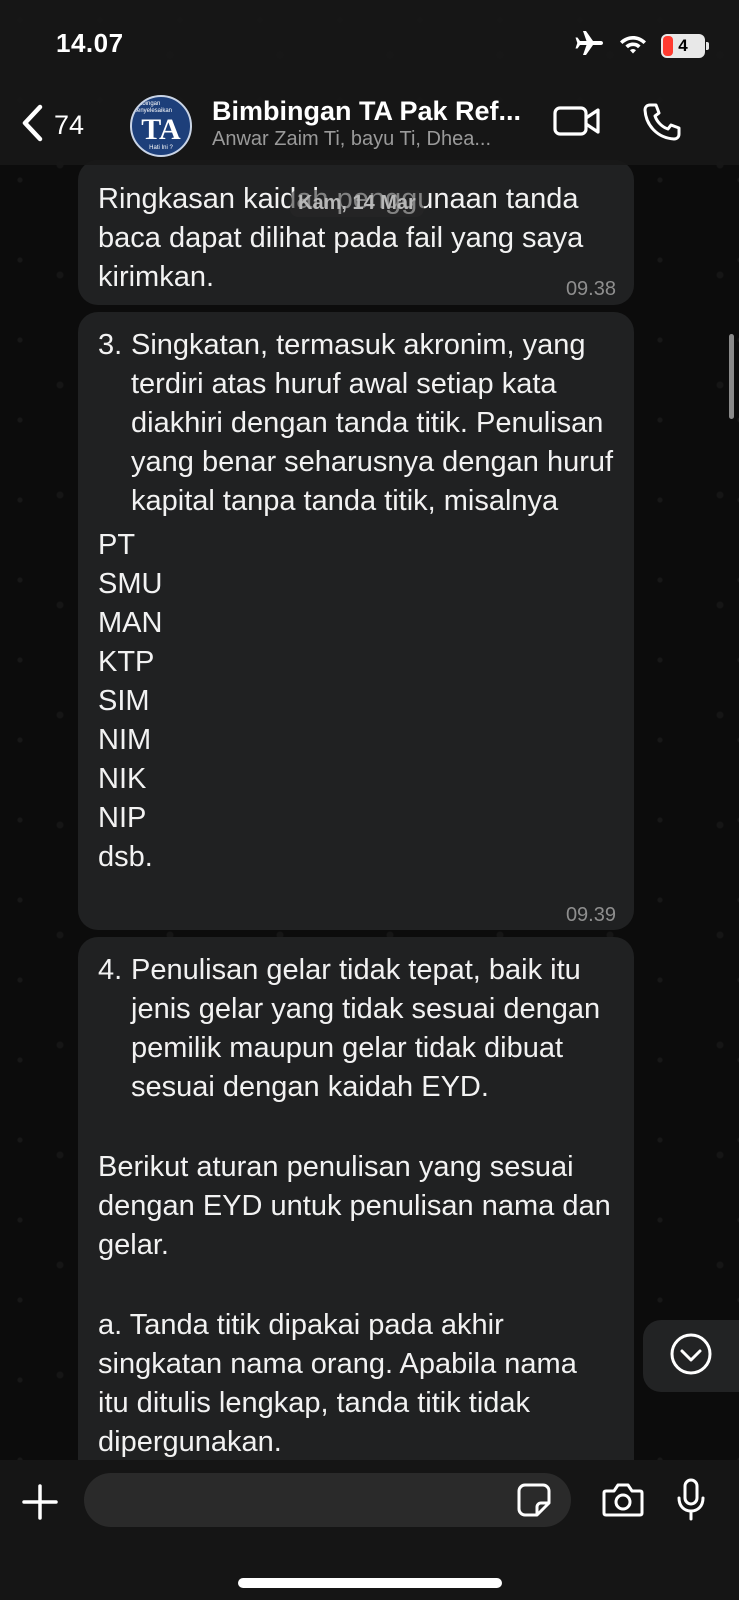 This screenshot has width=739, height=1600. I want to click on abbreviation: KTP, so click(126, 662).